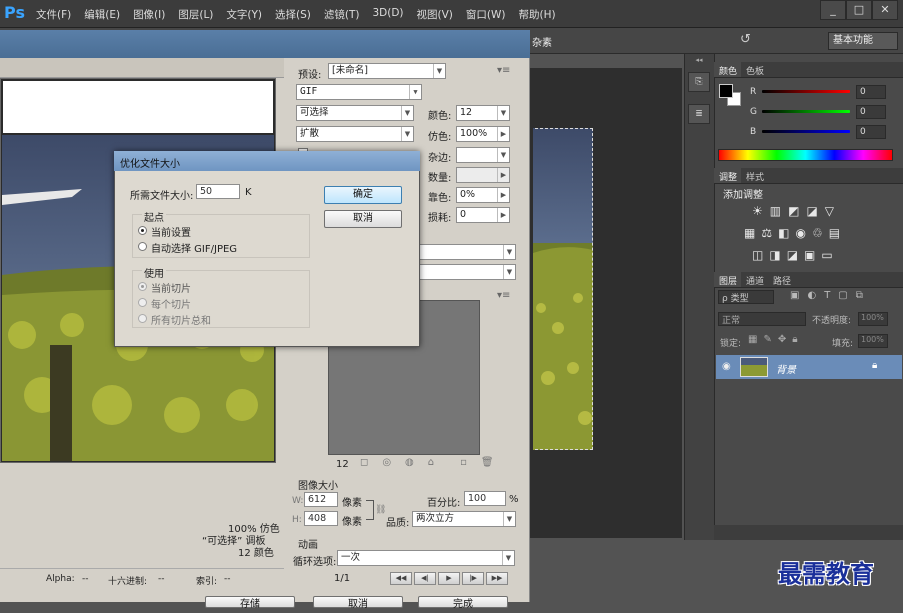 Image resolution: width=903 pixels, height=613 pixels. Describe the element at coordinates (380, 510) in the screenshot. I see `link-chain-icon: ⛓` at that location.